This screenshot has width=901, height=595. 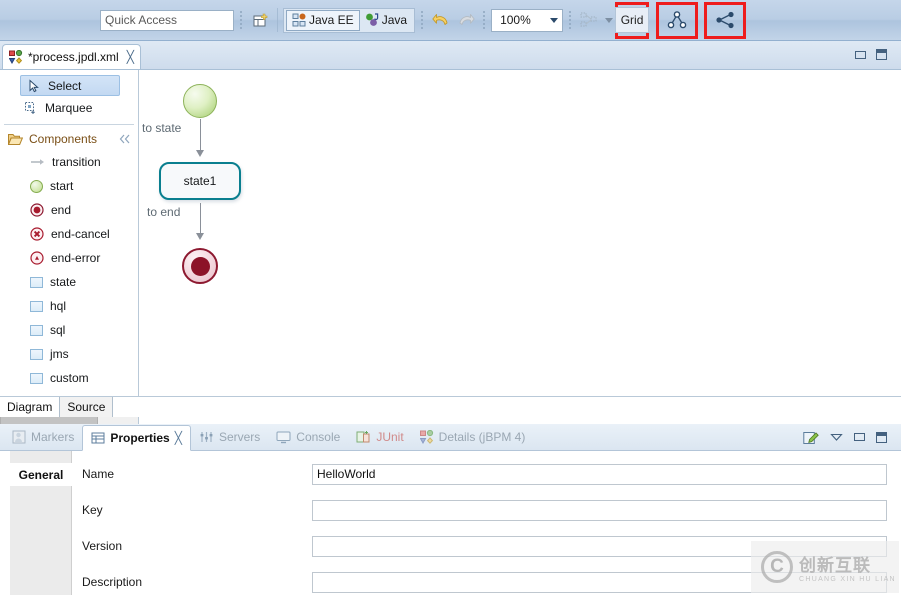 I want to click on edge-state1-to-end-arrow, so click(x=200, y=236).